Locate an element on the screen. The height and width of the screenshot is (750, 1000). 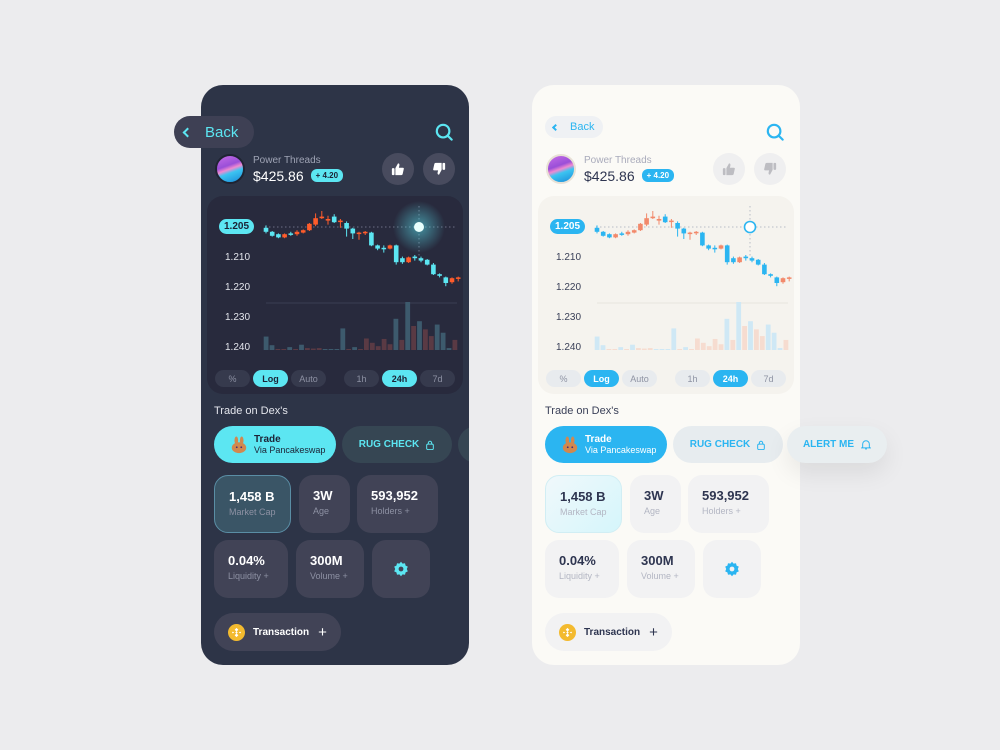
token-name: Power Threads is located at coordinates (618, 160).